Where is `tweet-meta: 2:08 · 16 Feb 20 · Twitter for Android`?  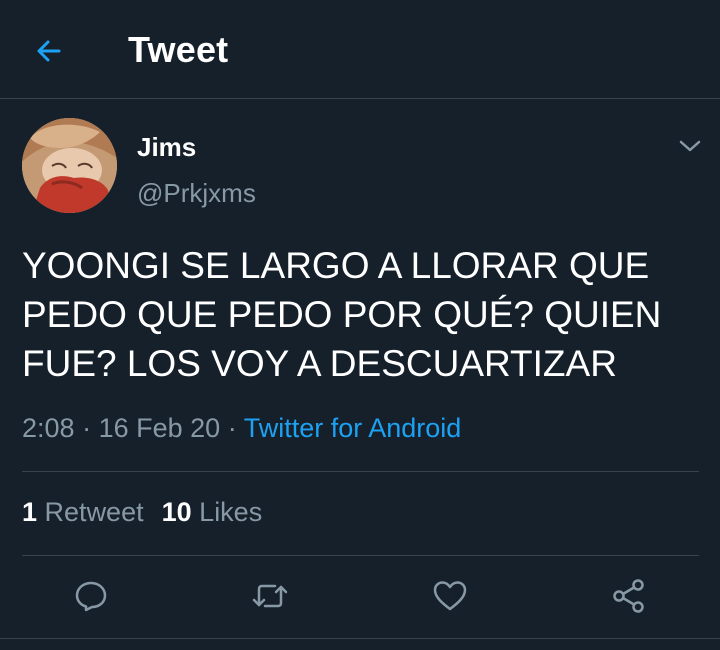
tweet-meta: 2:08 · 16 Feb 20 · Twitter for Android is located at coordinates (241, 428).